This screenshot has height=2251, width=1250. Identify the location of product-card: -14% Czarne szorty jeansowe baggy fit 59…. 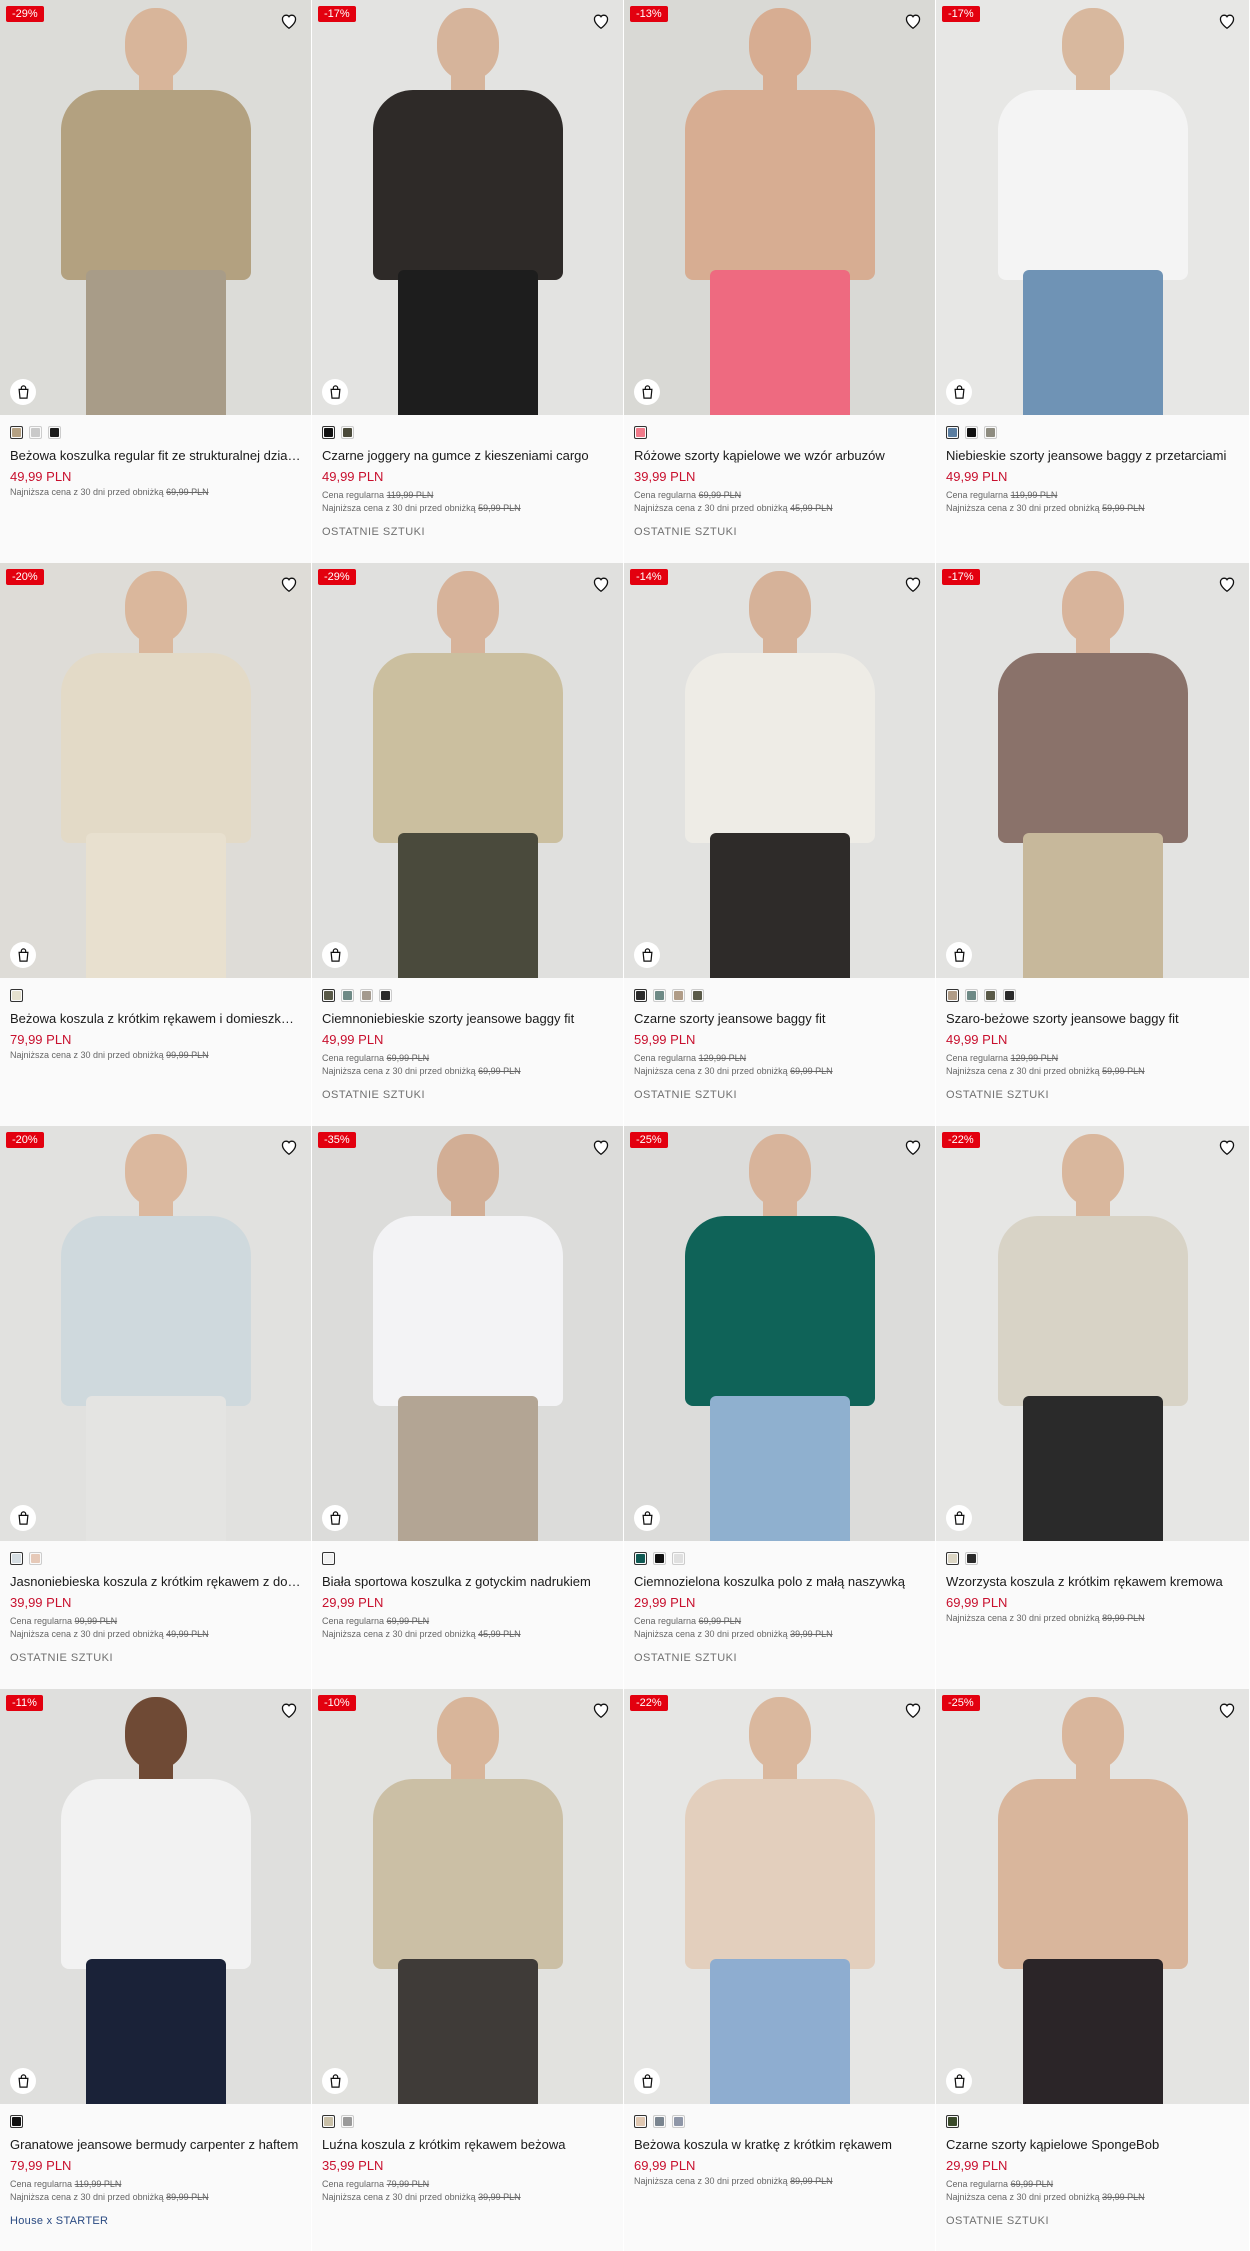
(780, 844).